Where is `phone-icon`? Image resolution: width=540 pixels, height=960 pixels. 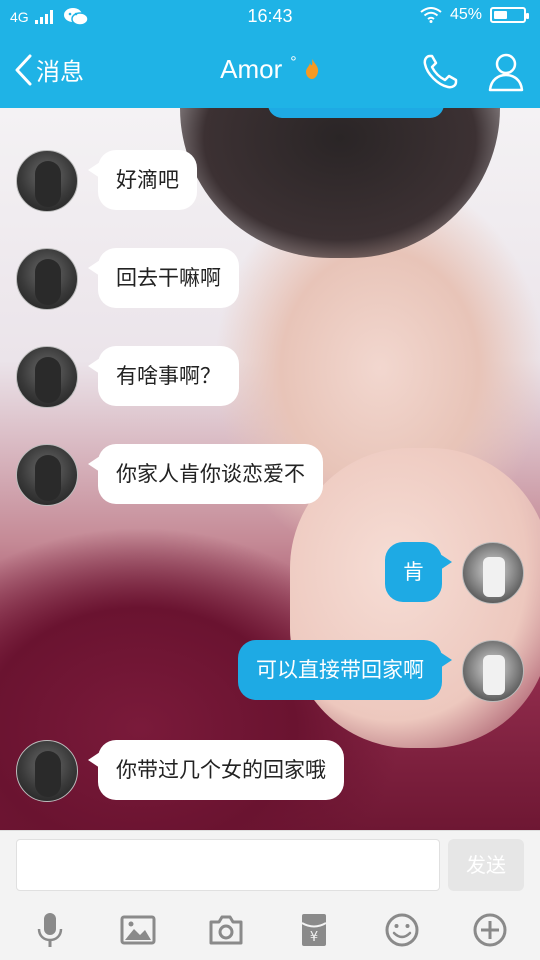
phone-icon is located at coordinates (440, 72).